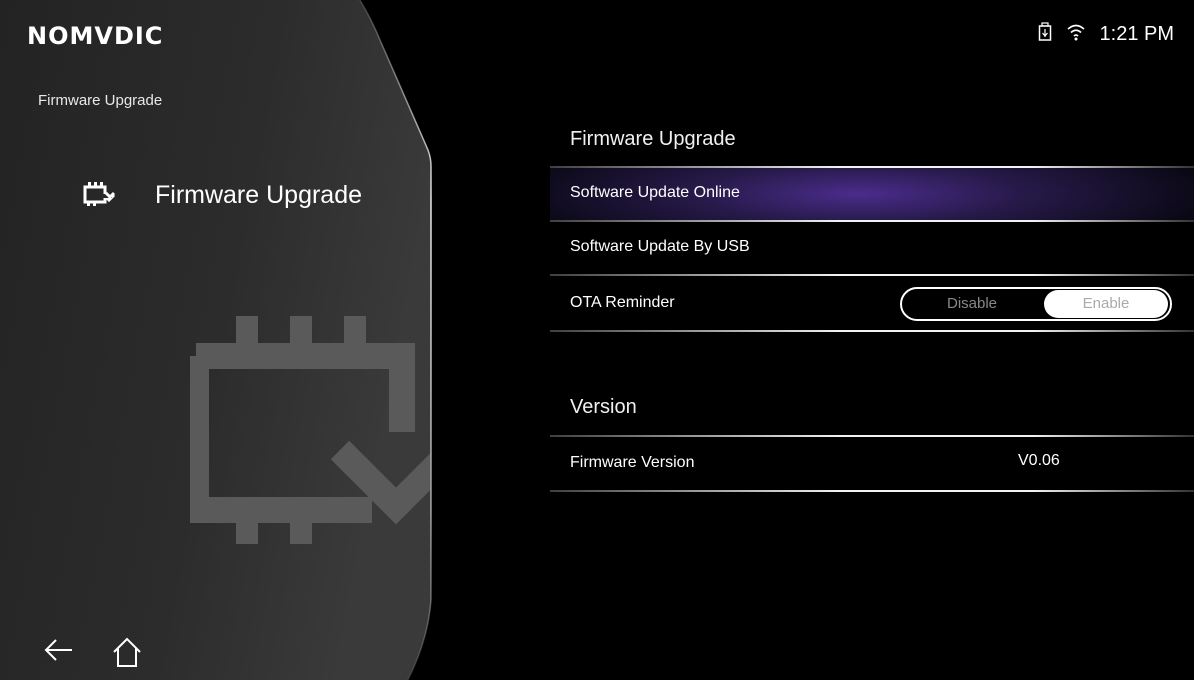  Describe the element at coordinates (95, 36) in the screenshot. I see `brand-logo: NOMVDIC` at that location.